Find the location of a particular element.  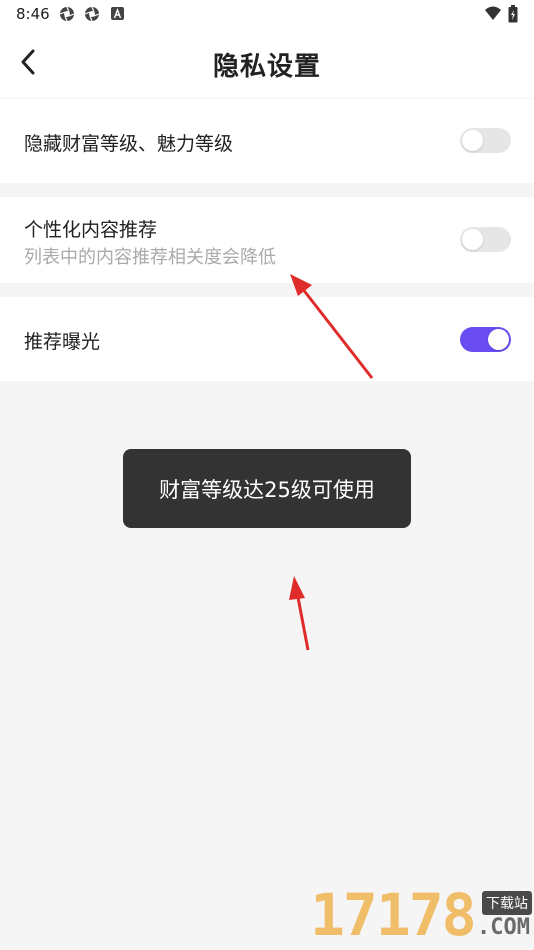

setting-label: 个性化内容推荐 is located at coordinates (91, 230).